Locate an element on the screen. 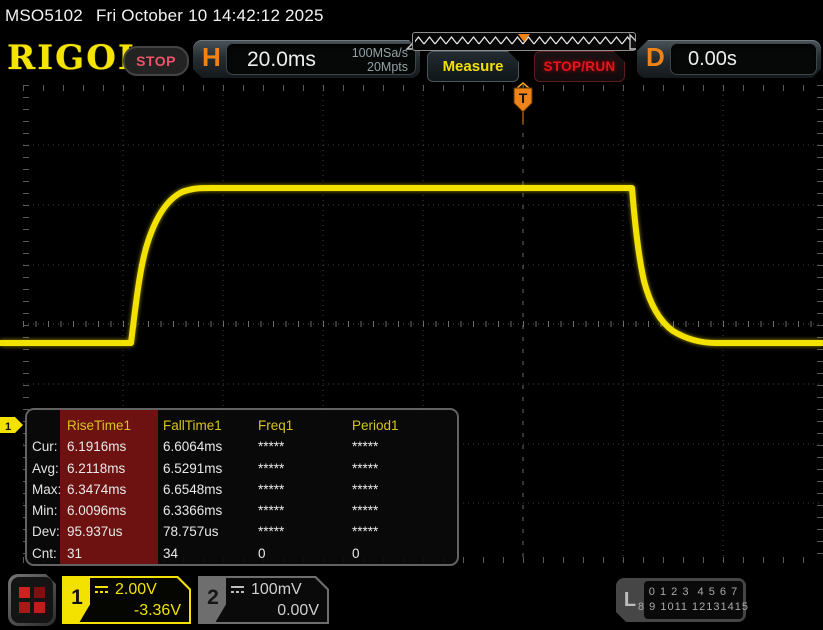 Image resolution: width=823 pixels, height=630 pixels. channel1-offset: -3.36V is located at coordinates (157, 610).